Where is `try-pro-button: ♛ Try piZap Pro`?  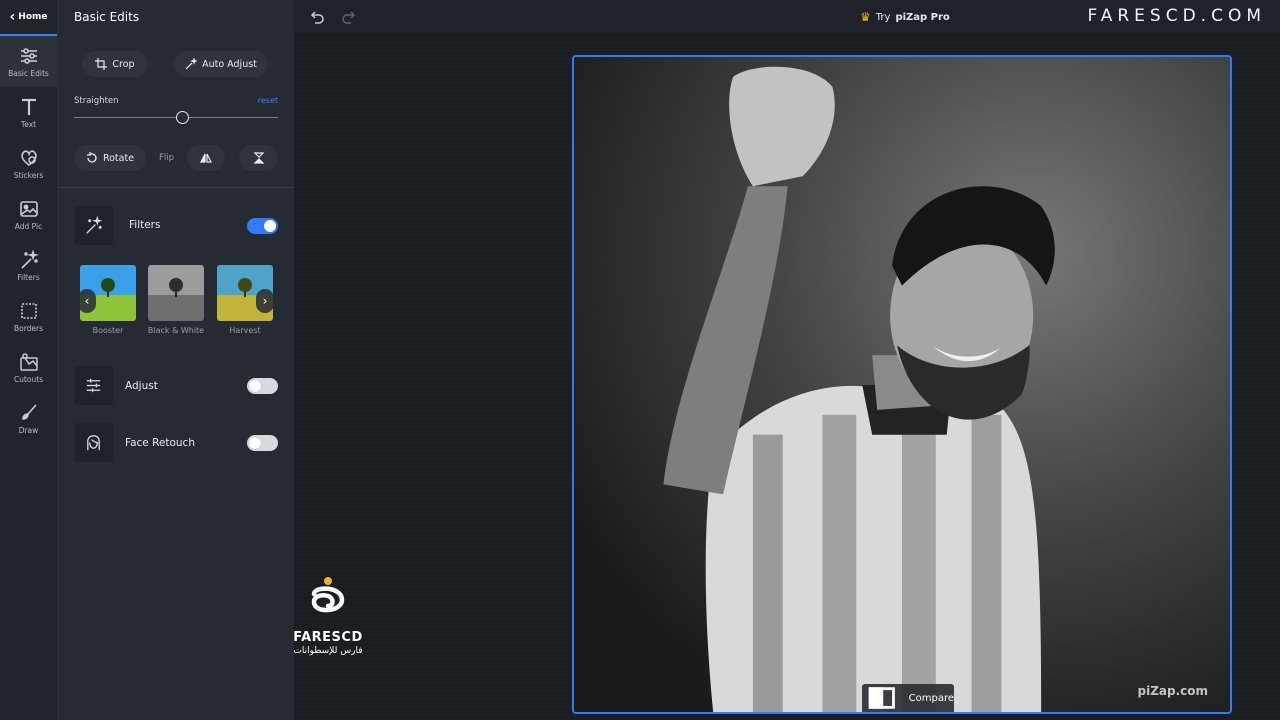 try-pro-button: ♛ Try piZap Pro is located at coordinates (905, 17).